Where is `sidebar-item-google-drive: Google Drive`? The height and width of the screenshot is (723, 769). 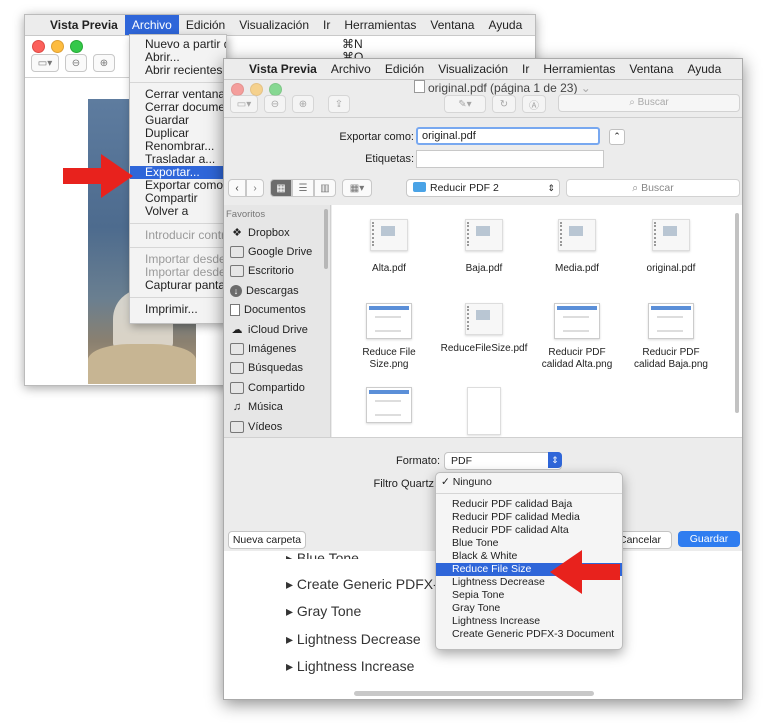 sidebar-item-google-drive: Google Drive is located at coordinates (277, 251).